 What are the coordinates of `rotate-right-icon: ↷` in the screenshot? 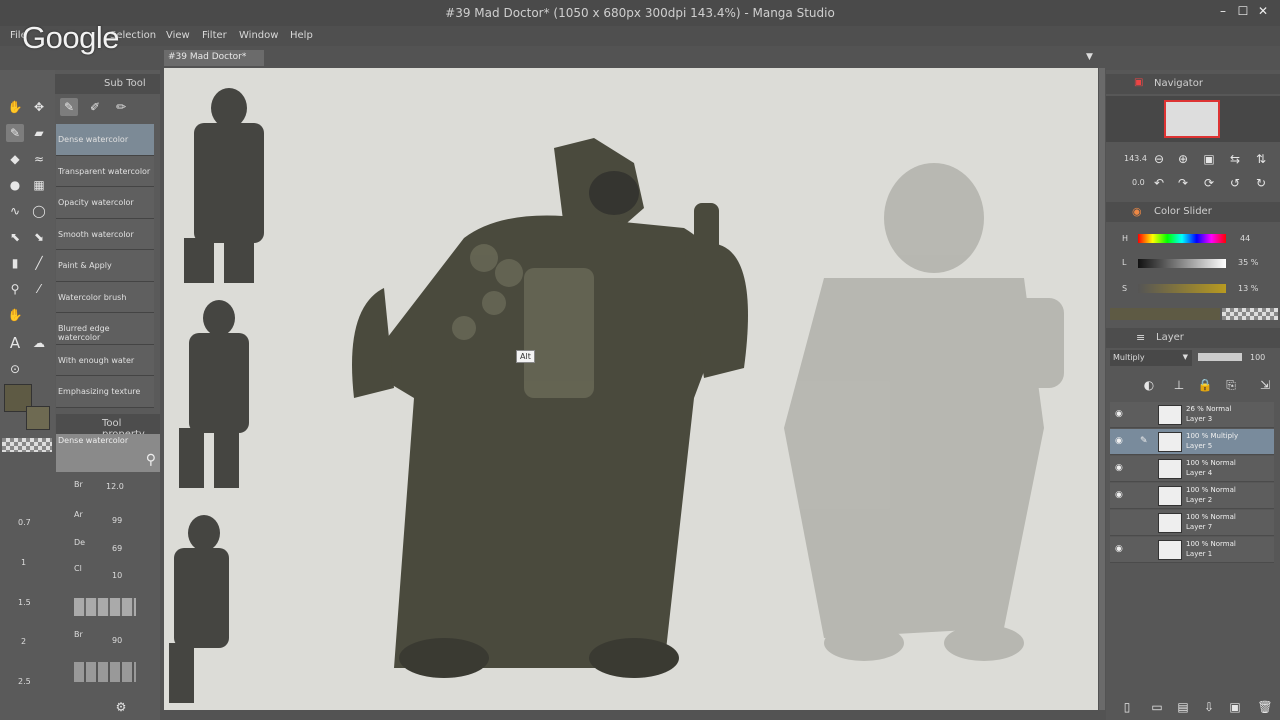 It's located at (1183, 183).